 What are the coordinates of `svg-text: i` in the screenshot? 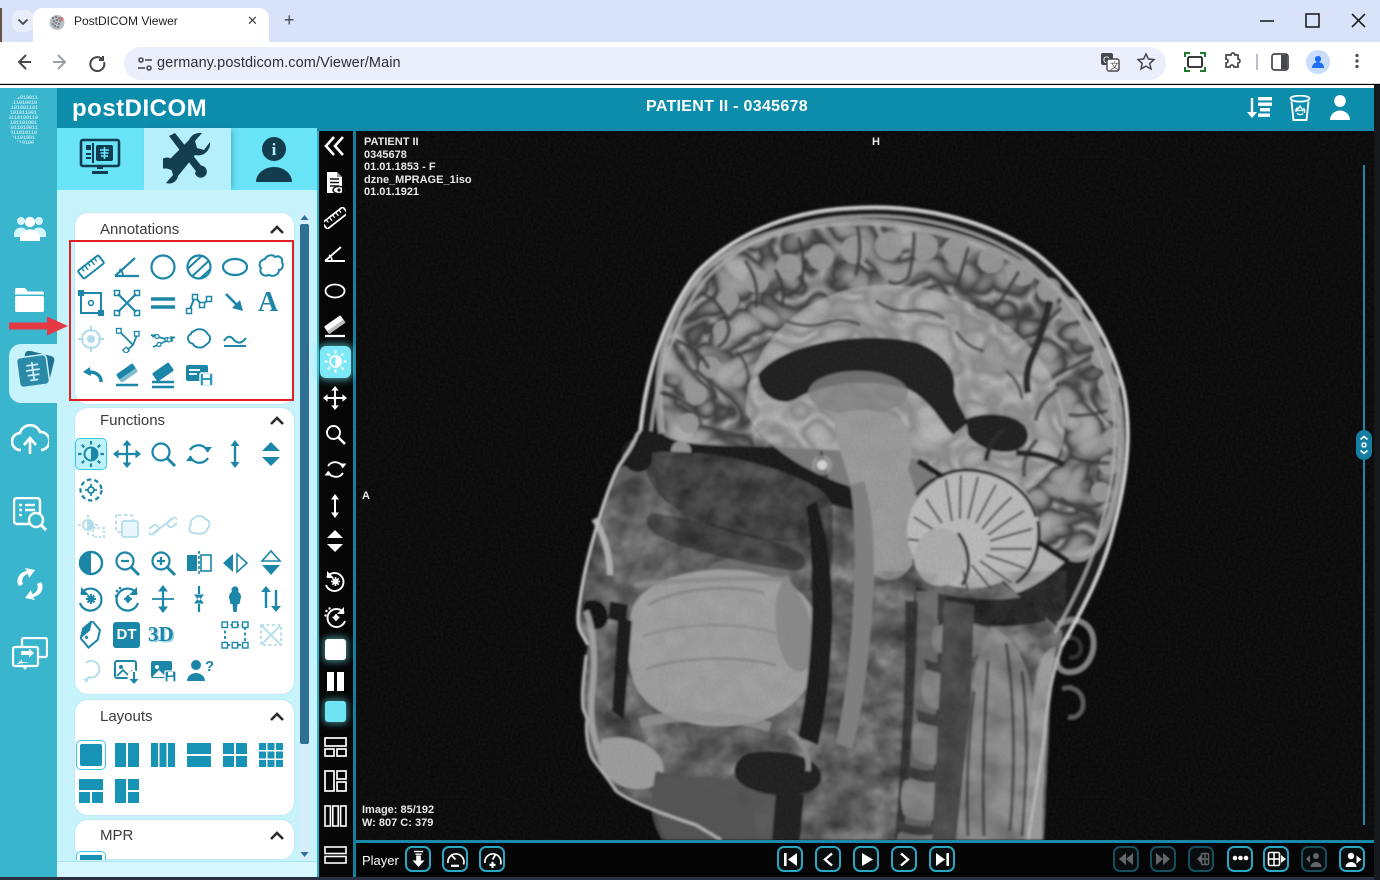 It's located at (274, 149).